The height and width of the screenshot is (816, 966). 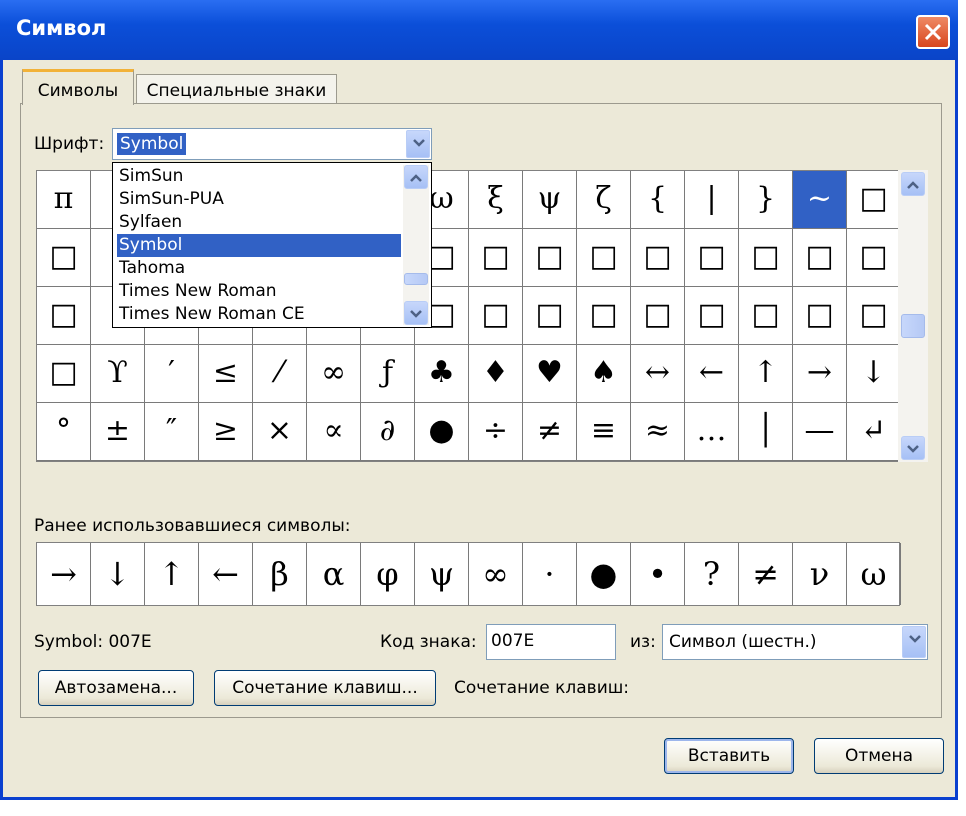 What do you see at coordinates (442, 432) in the screenshot?
I see `symbol-cell: ●` at bounding box center [442, 432].